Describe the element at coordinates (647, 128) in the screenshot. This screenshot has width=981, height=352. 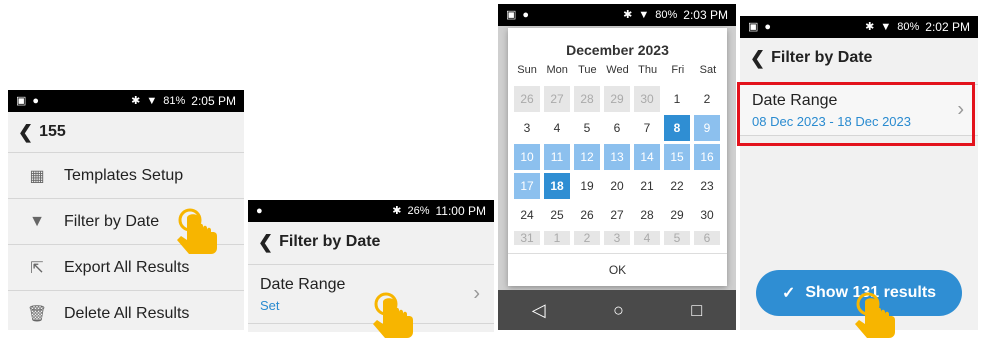
I see `calendar-day: 7` at that location.